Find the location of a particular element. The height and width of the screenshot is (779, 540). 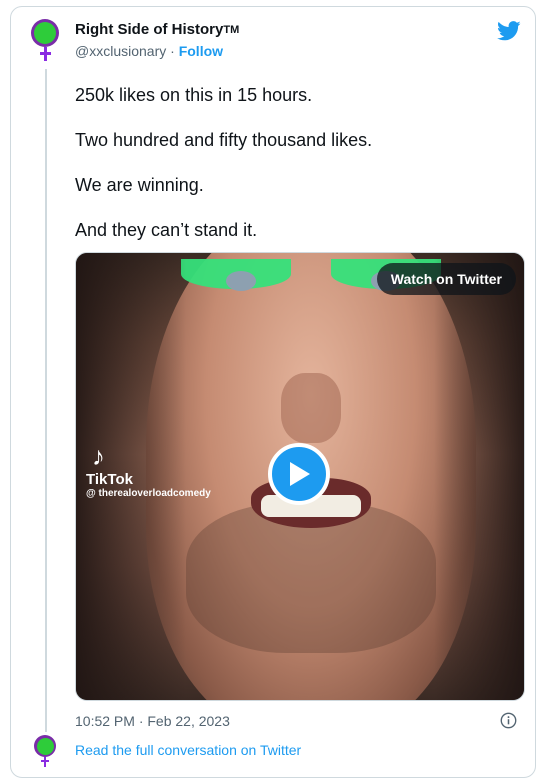

avatar is located at coordinates (45, 33).